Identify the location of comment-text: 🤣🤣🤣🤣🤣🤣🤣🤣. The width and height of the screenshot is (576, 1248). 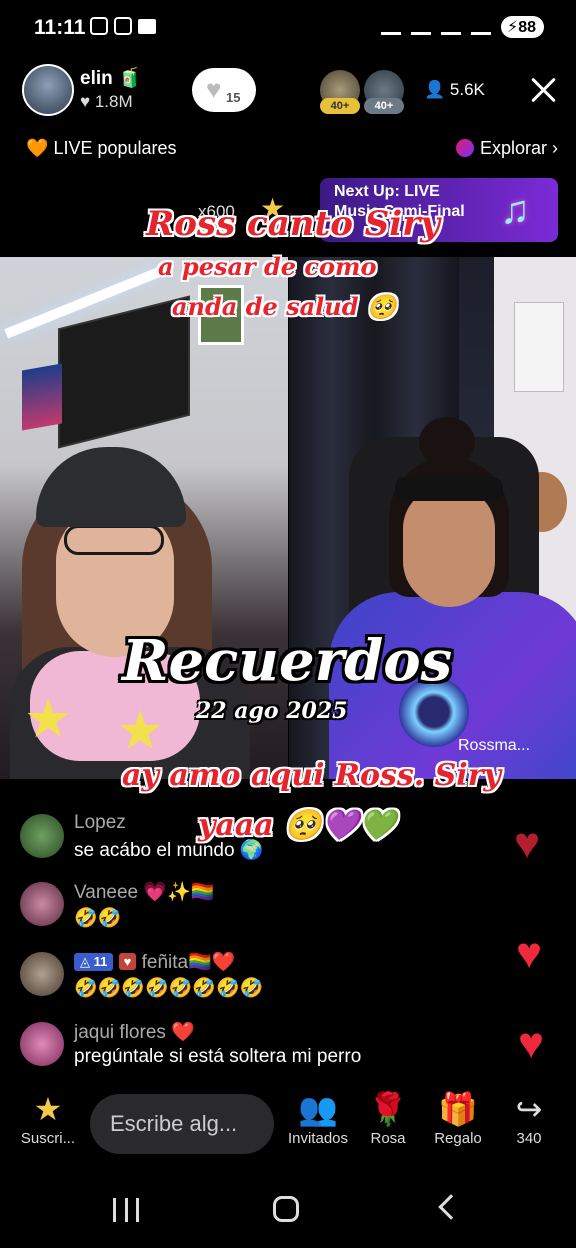
(169, 988).